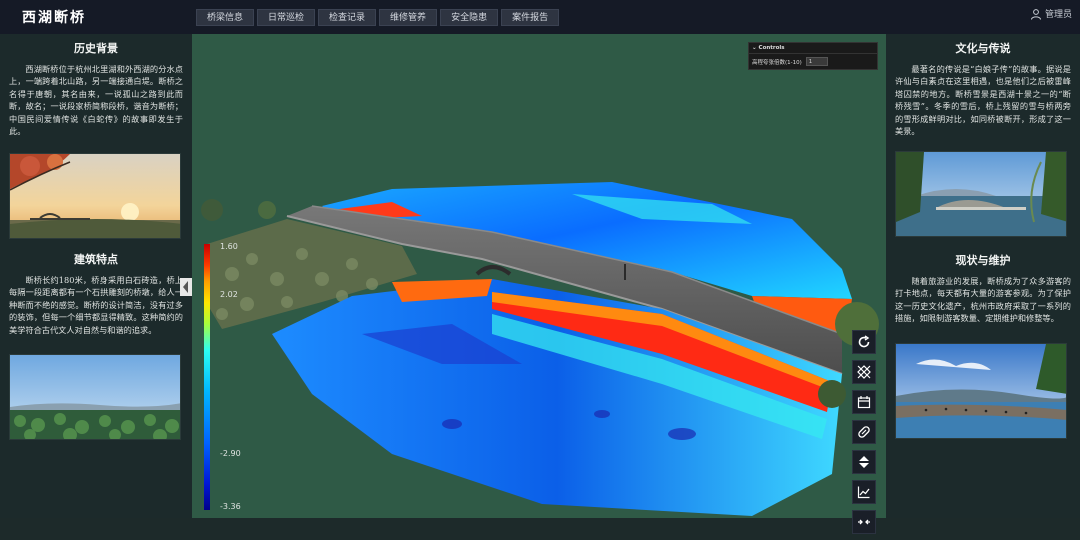  I want to click on compress-icon, so click(864, 522).